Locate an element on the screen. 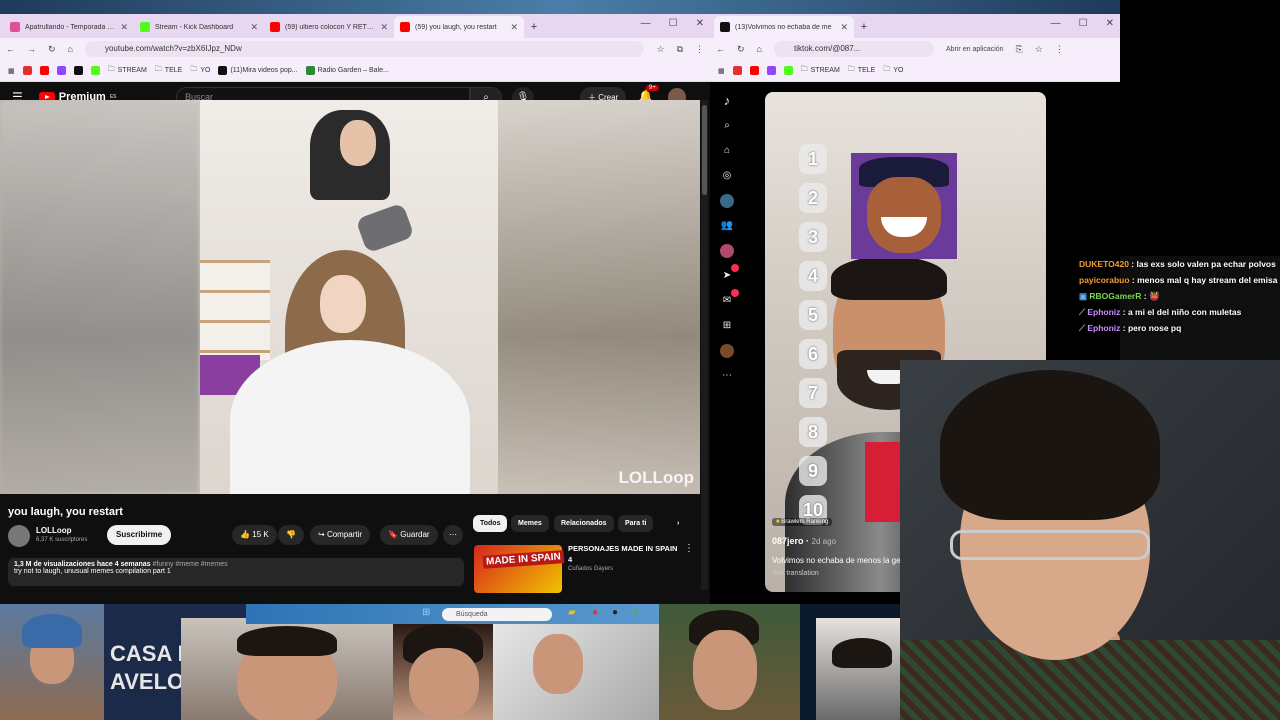 The height and width of the screenshot is (720, 1280). window-controls: — ☐ ✕ is located at coordinates (1082, 23).